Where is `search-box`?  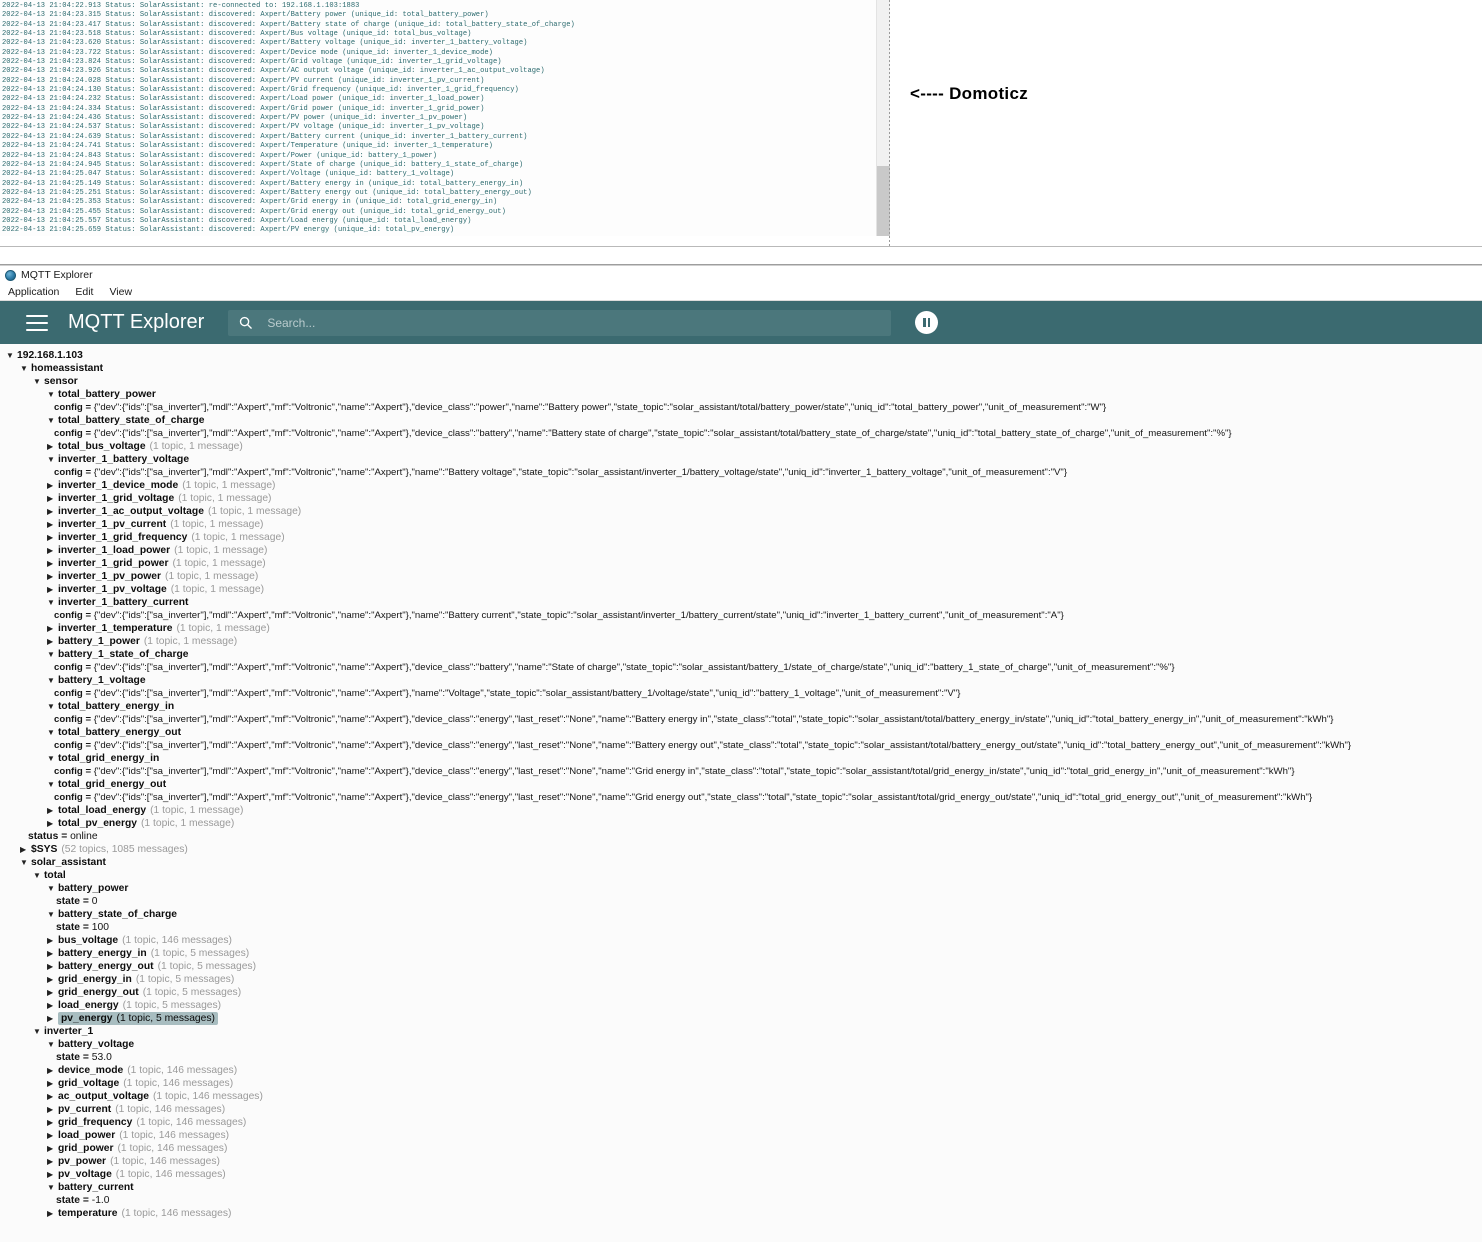
search-box is located at coordinates (560, 322).